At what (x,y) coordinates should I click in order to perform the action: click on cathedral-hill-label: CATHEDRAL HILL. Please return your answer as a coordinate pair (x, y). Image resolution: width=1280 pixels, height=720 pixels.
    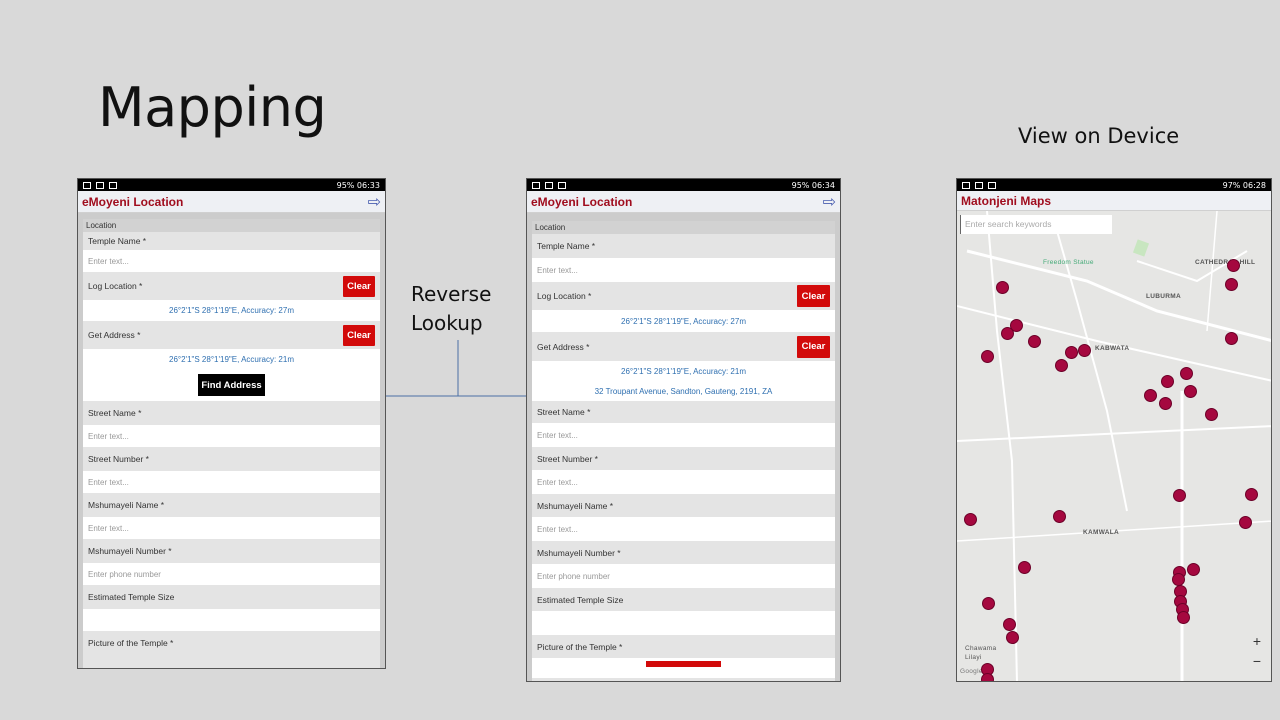
    Looking at the image, I should click on (1225, 262).